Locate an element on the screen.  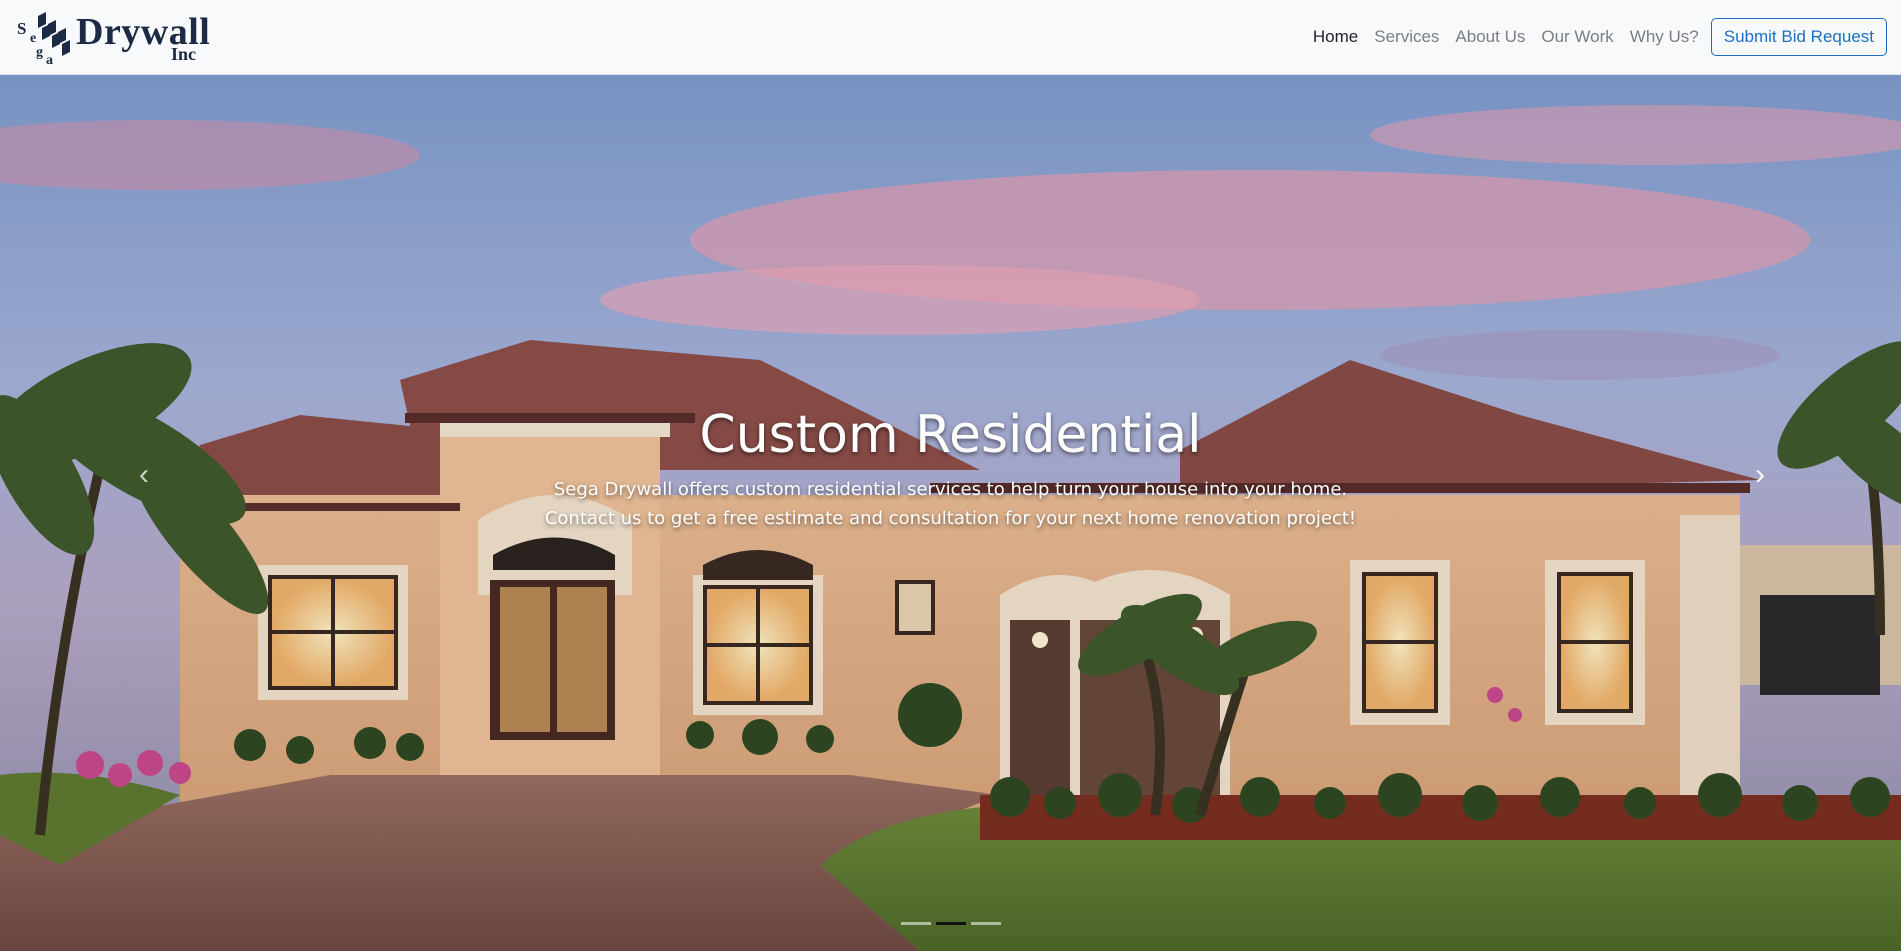
carousel-prev-button: ‹ is located at coordinates (144, 475).